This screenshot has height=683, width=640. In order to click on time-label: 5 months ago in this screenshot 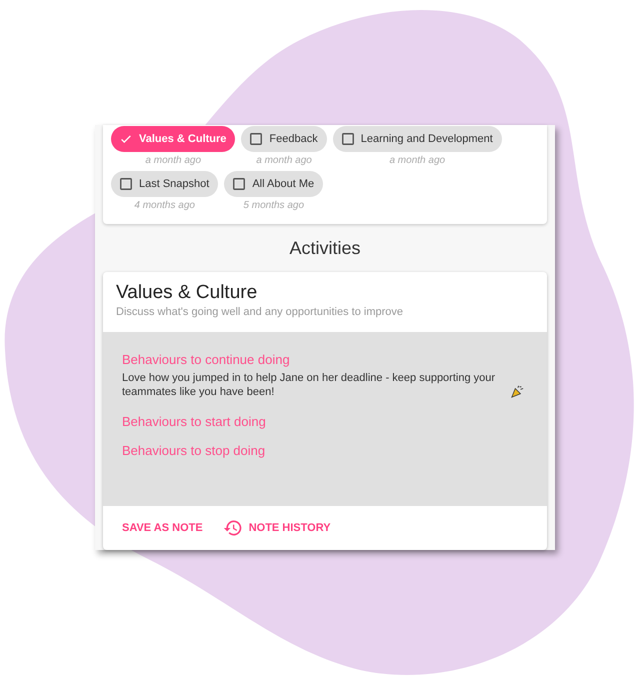, I will do `click(273, 205)`.